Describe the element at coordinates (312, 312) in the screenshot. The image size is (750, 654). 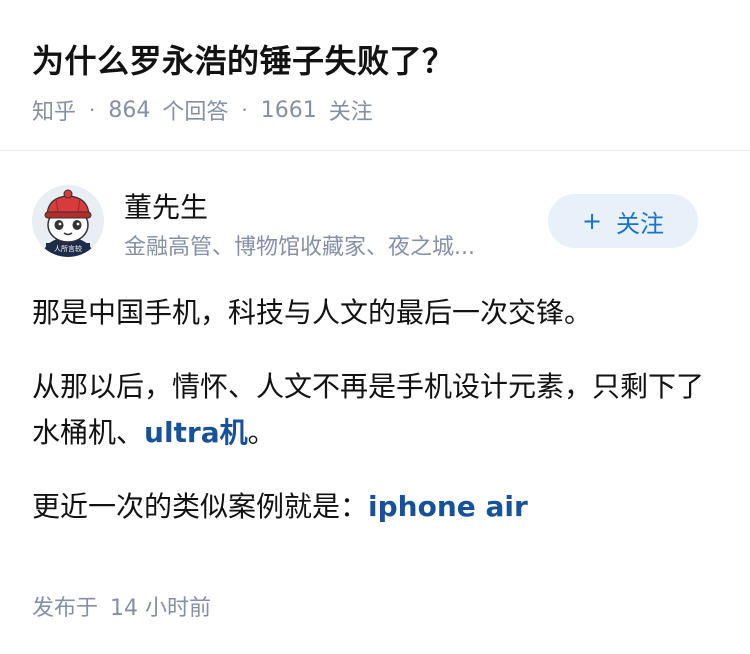
I see `answer-paragraph-1: 那是中国手机，科技与人文的最后一次交锋。` at that location.